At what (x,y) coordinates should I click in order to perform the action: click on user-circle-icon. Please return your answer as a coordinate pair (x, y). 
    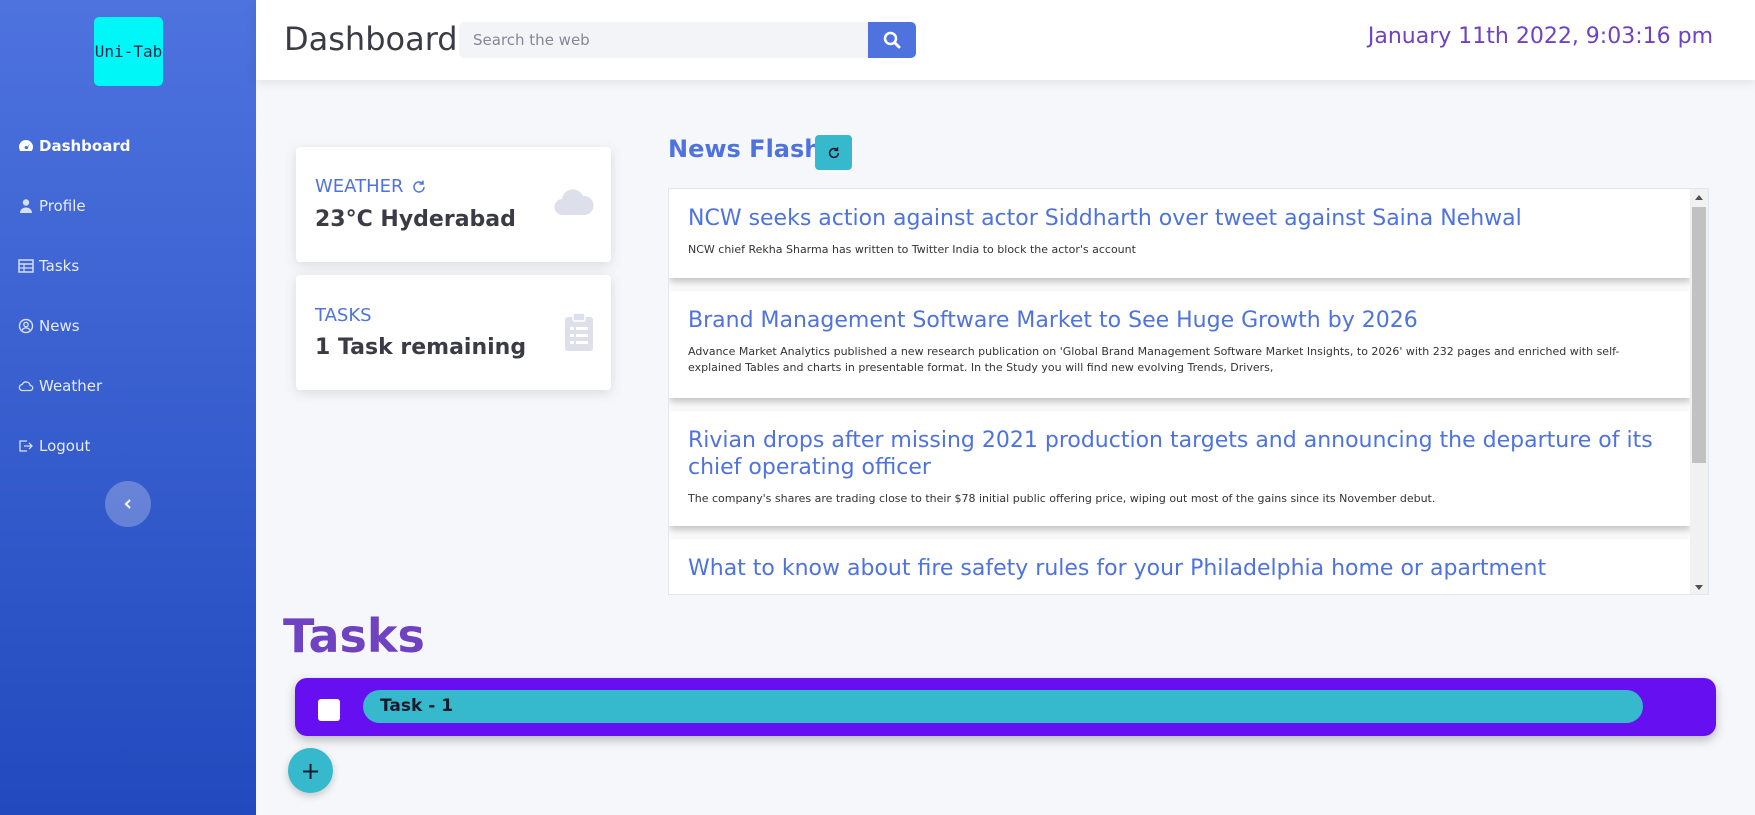
    Looking at the image, I should click on (26, 326).